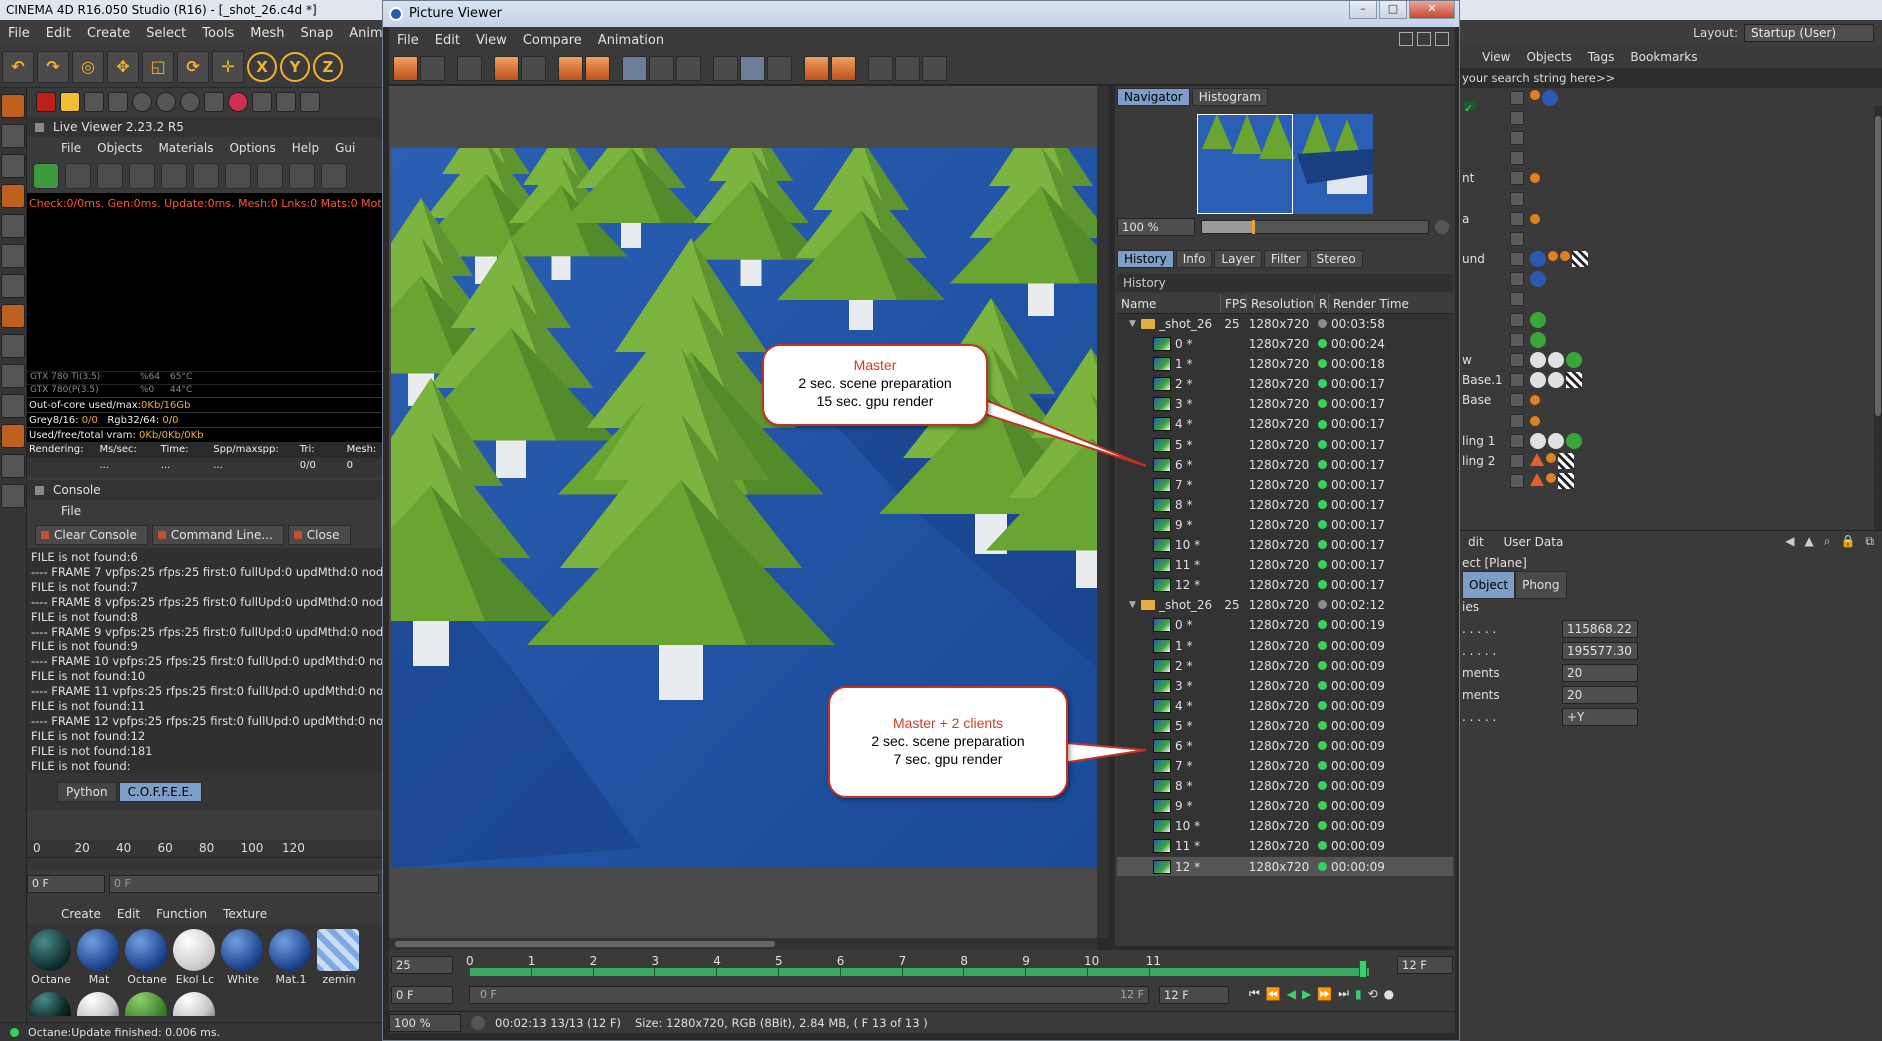 The width and height of the screenshot is (1882, 1041). Describe the element at coordinates (123, 66) in the screenshot. I see `move-tool-icon: ✥` at that location.